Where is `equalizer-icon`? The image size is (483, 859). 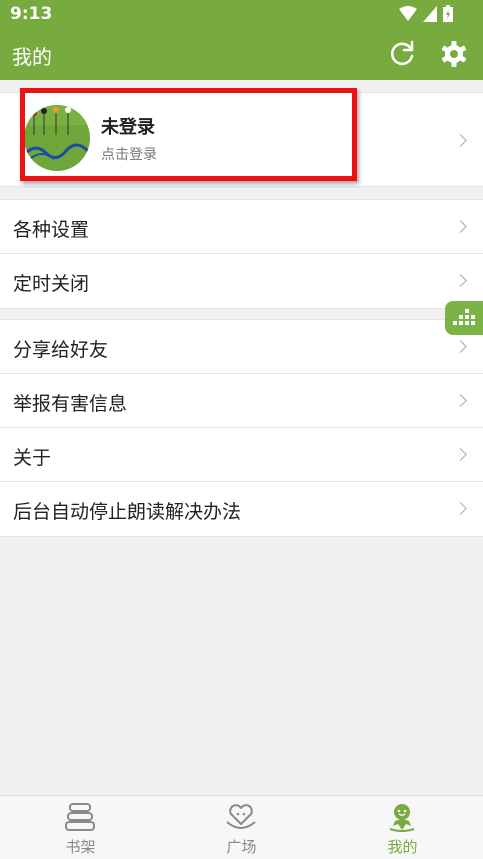 equalizer-icon is located at coordinates (464, 317).